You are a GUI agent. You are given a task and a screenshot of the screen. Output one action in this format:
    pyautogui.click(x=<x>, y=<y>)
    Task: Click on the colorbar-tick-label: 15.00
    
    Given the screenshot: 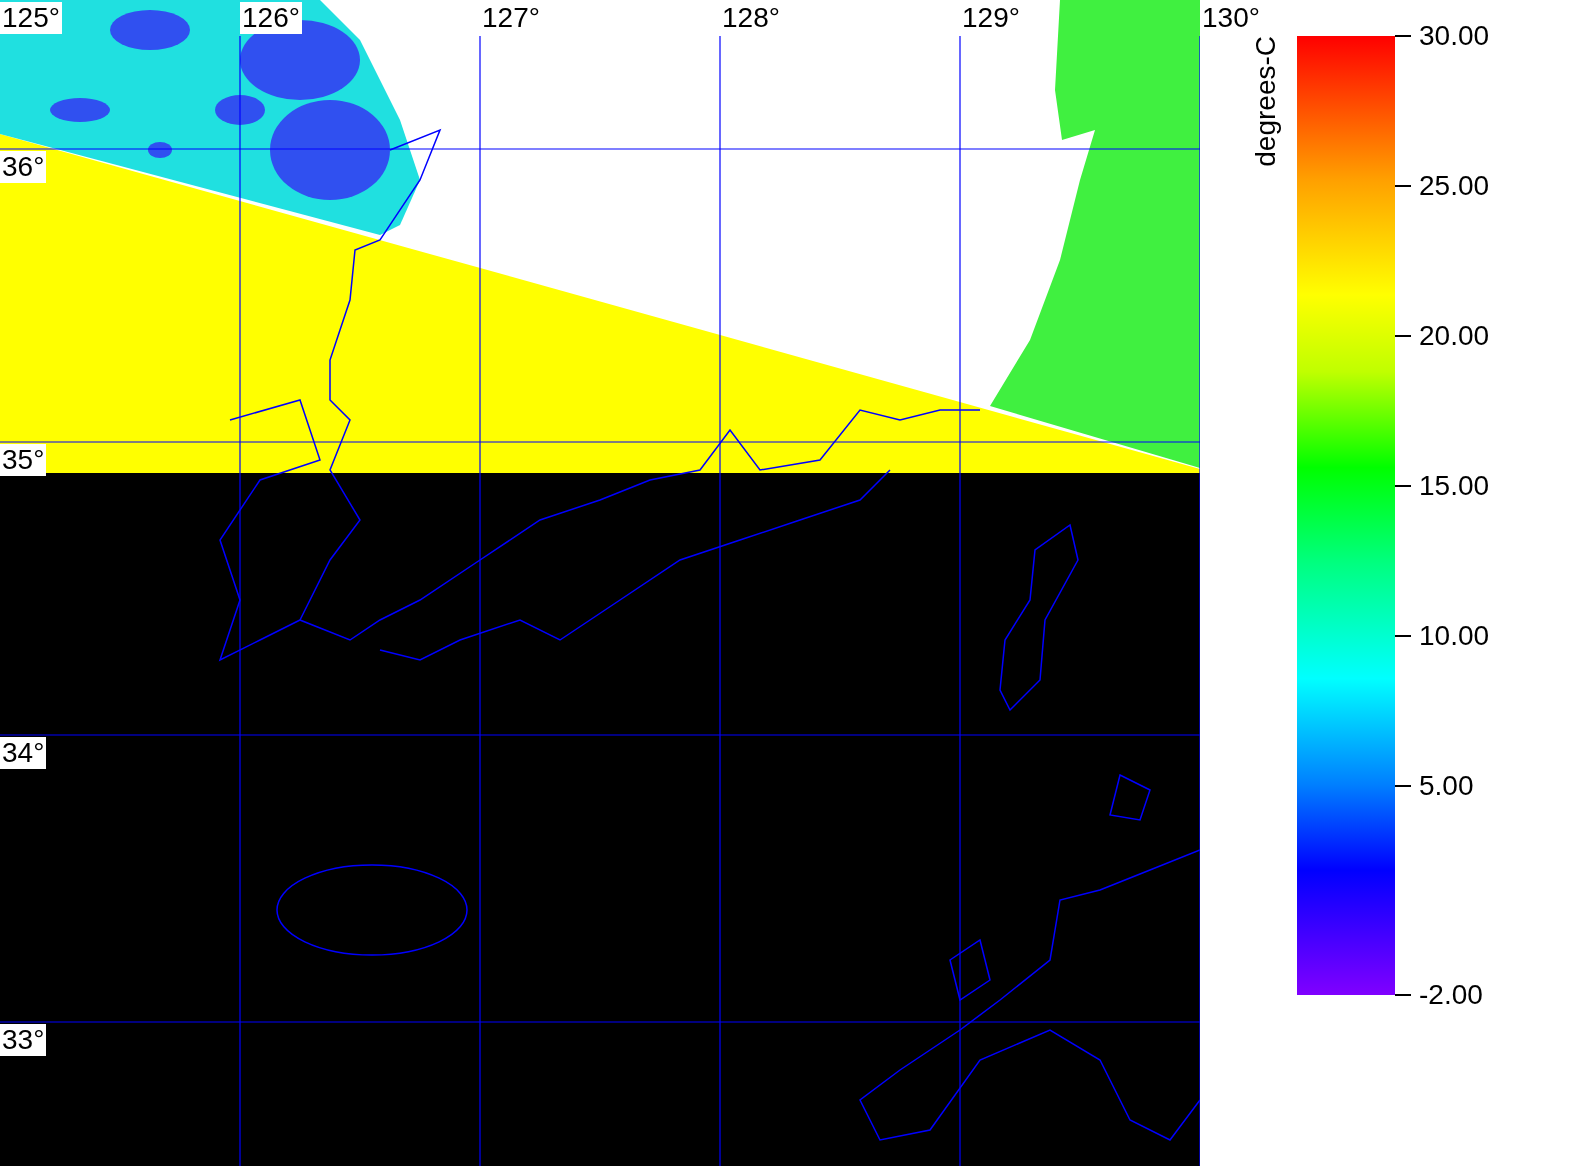 What is the action you would take?
    pyautogui.click(x=1454, y=486)
    